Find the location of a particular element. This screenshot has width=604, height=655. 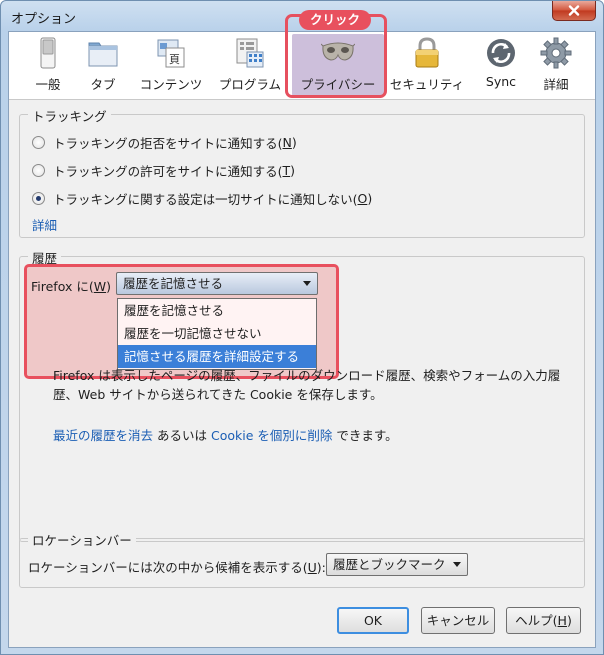

close-icon is located at coordinates (574, 10).